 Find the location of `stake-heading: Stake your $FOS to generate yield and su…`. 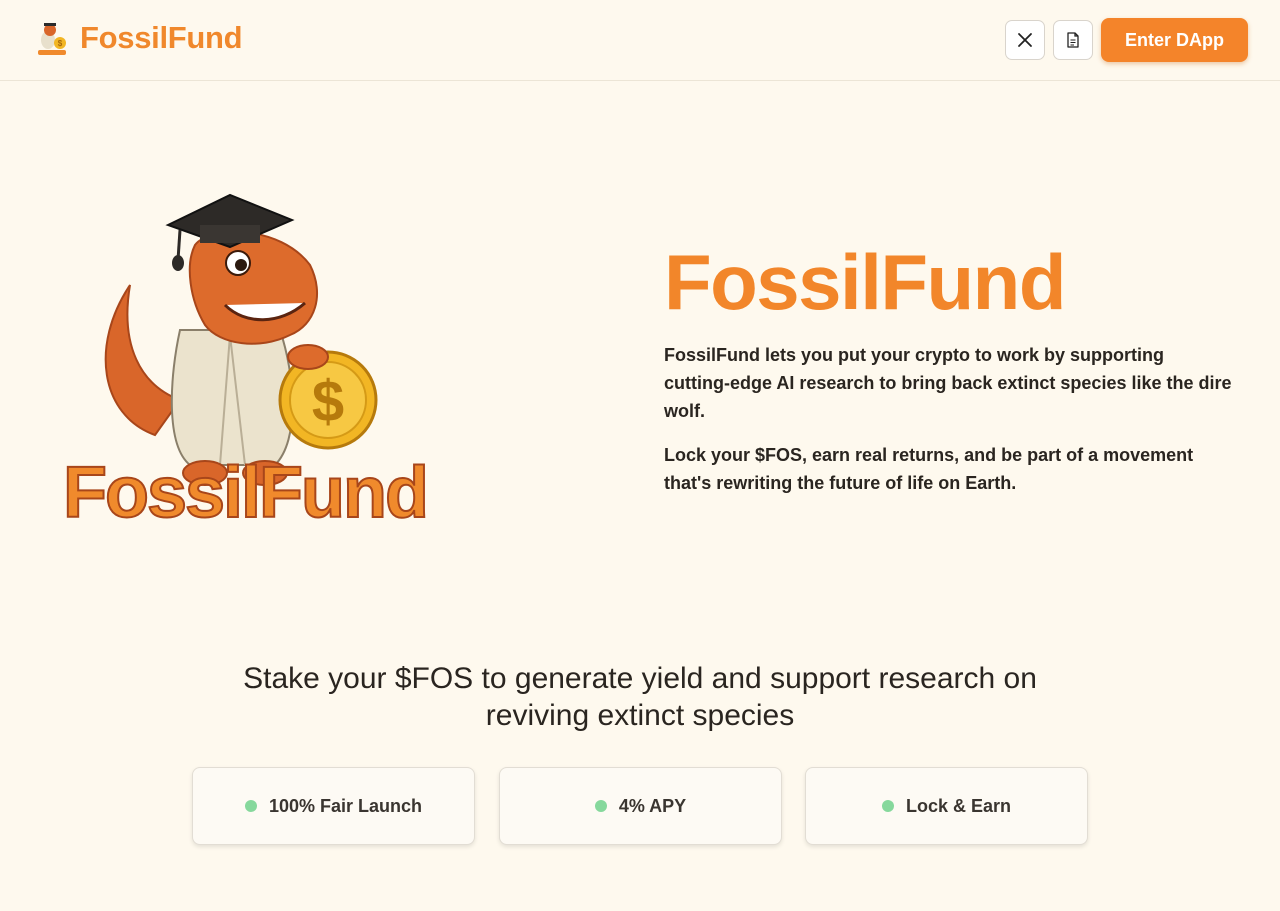

stake-heading: Stake your $FOS to generate yield and su… is located at coordinates (640, 697).